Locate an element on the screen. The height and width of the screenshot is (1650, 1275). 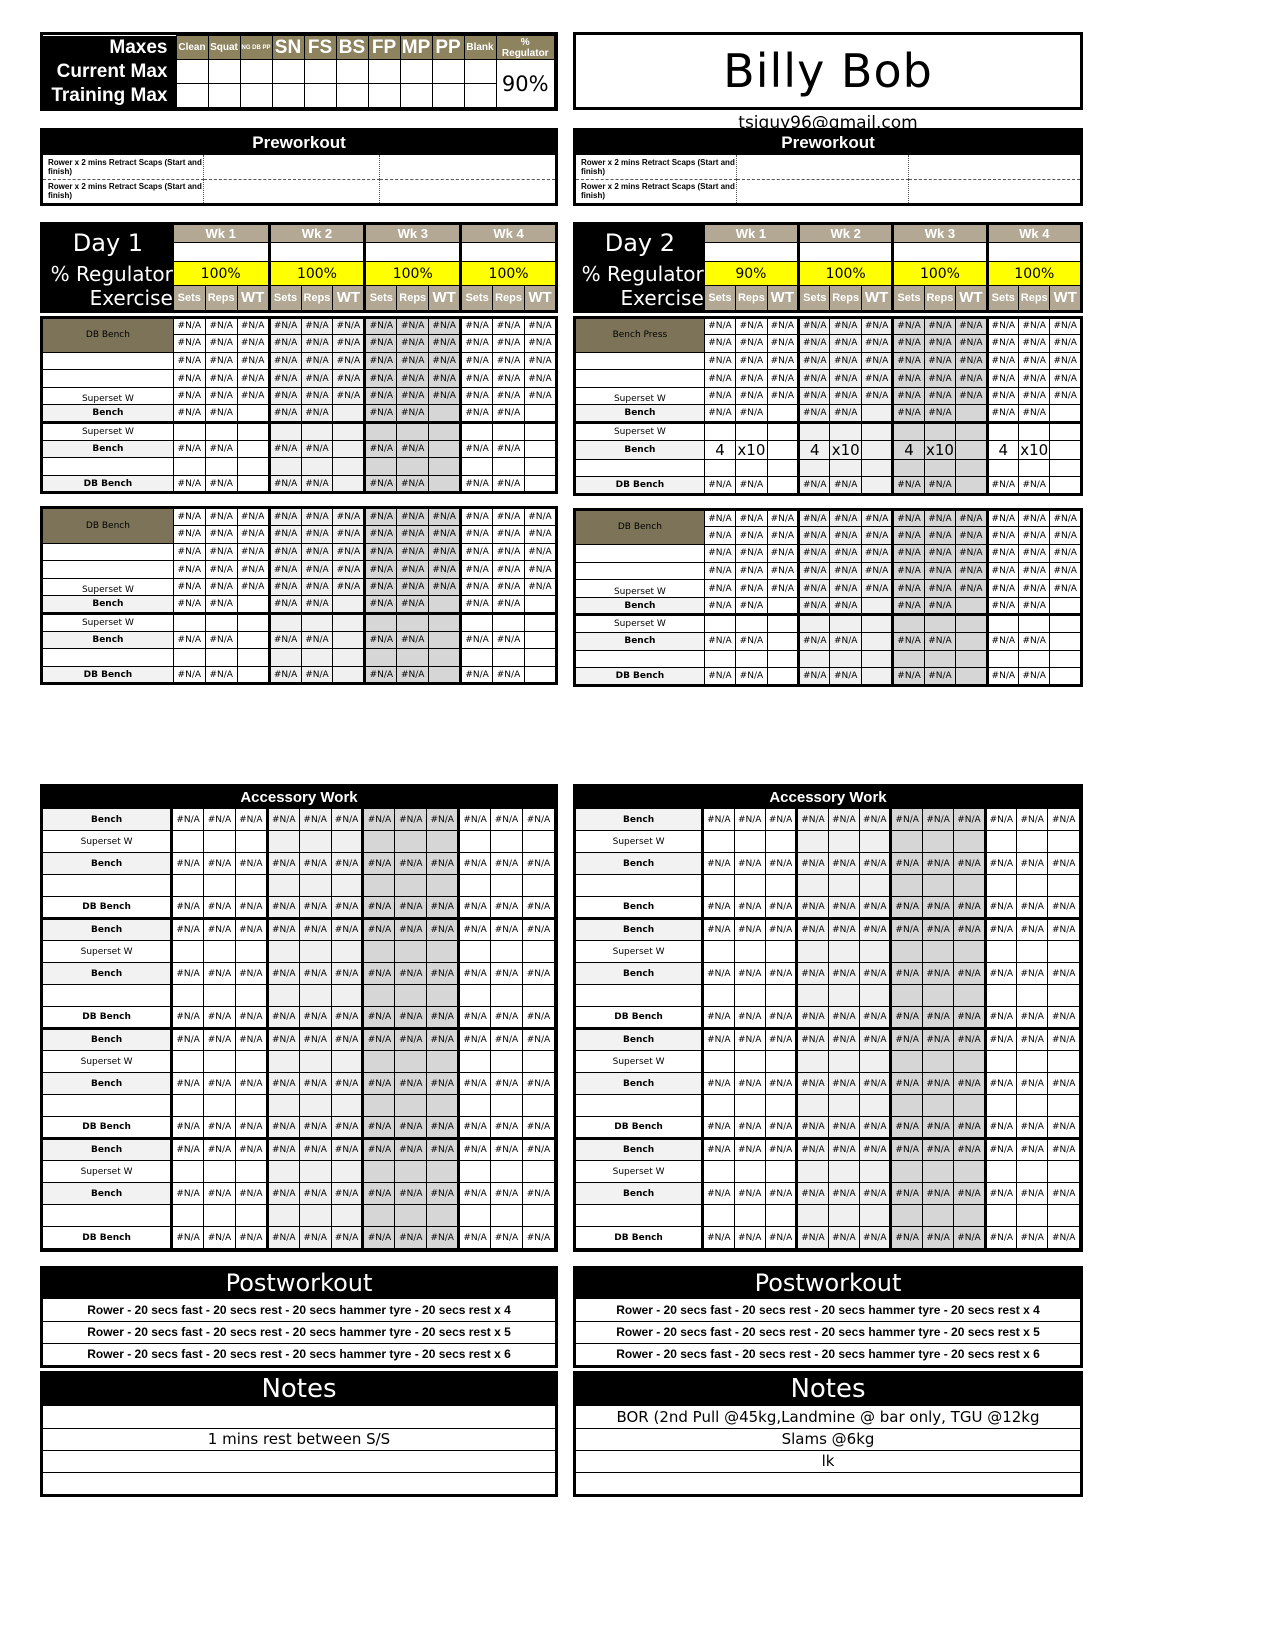
exercise-name is located at coordinates (639, 659).